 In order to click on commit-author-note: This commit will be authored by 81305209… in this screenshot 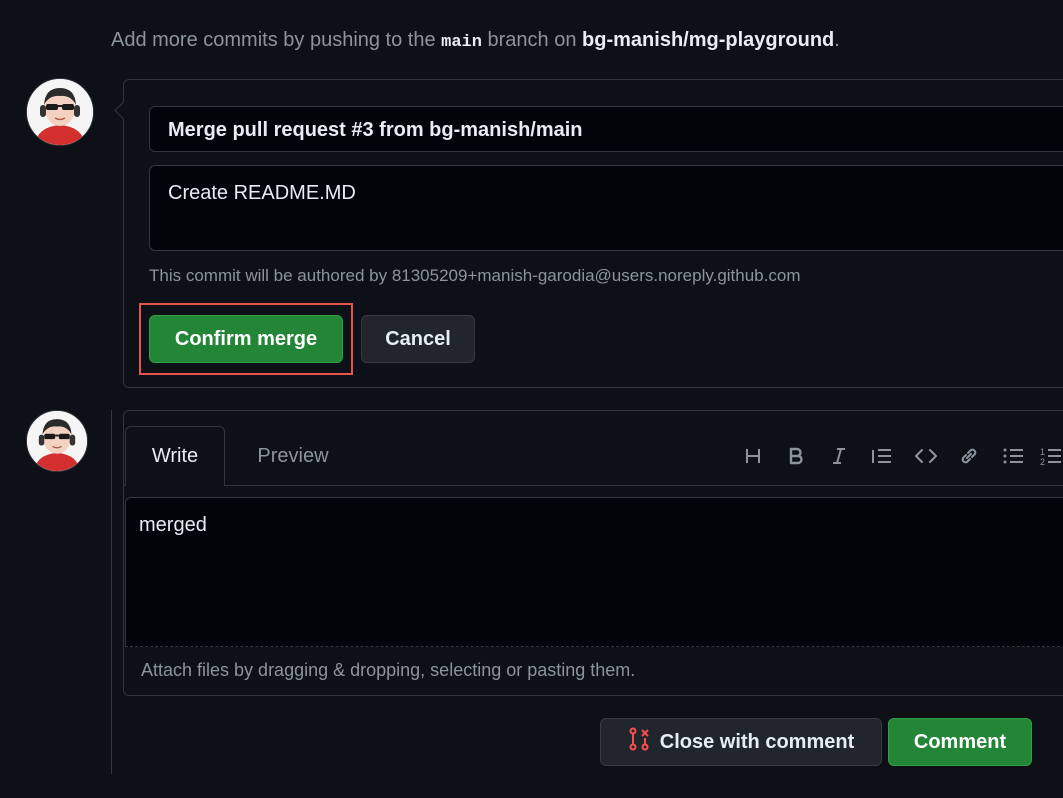, I will do `click(475, 275)`.